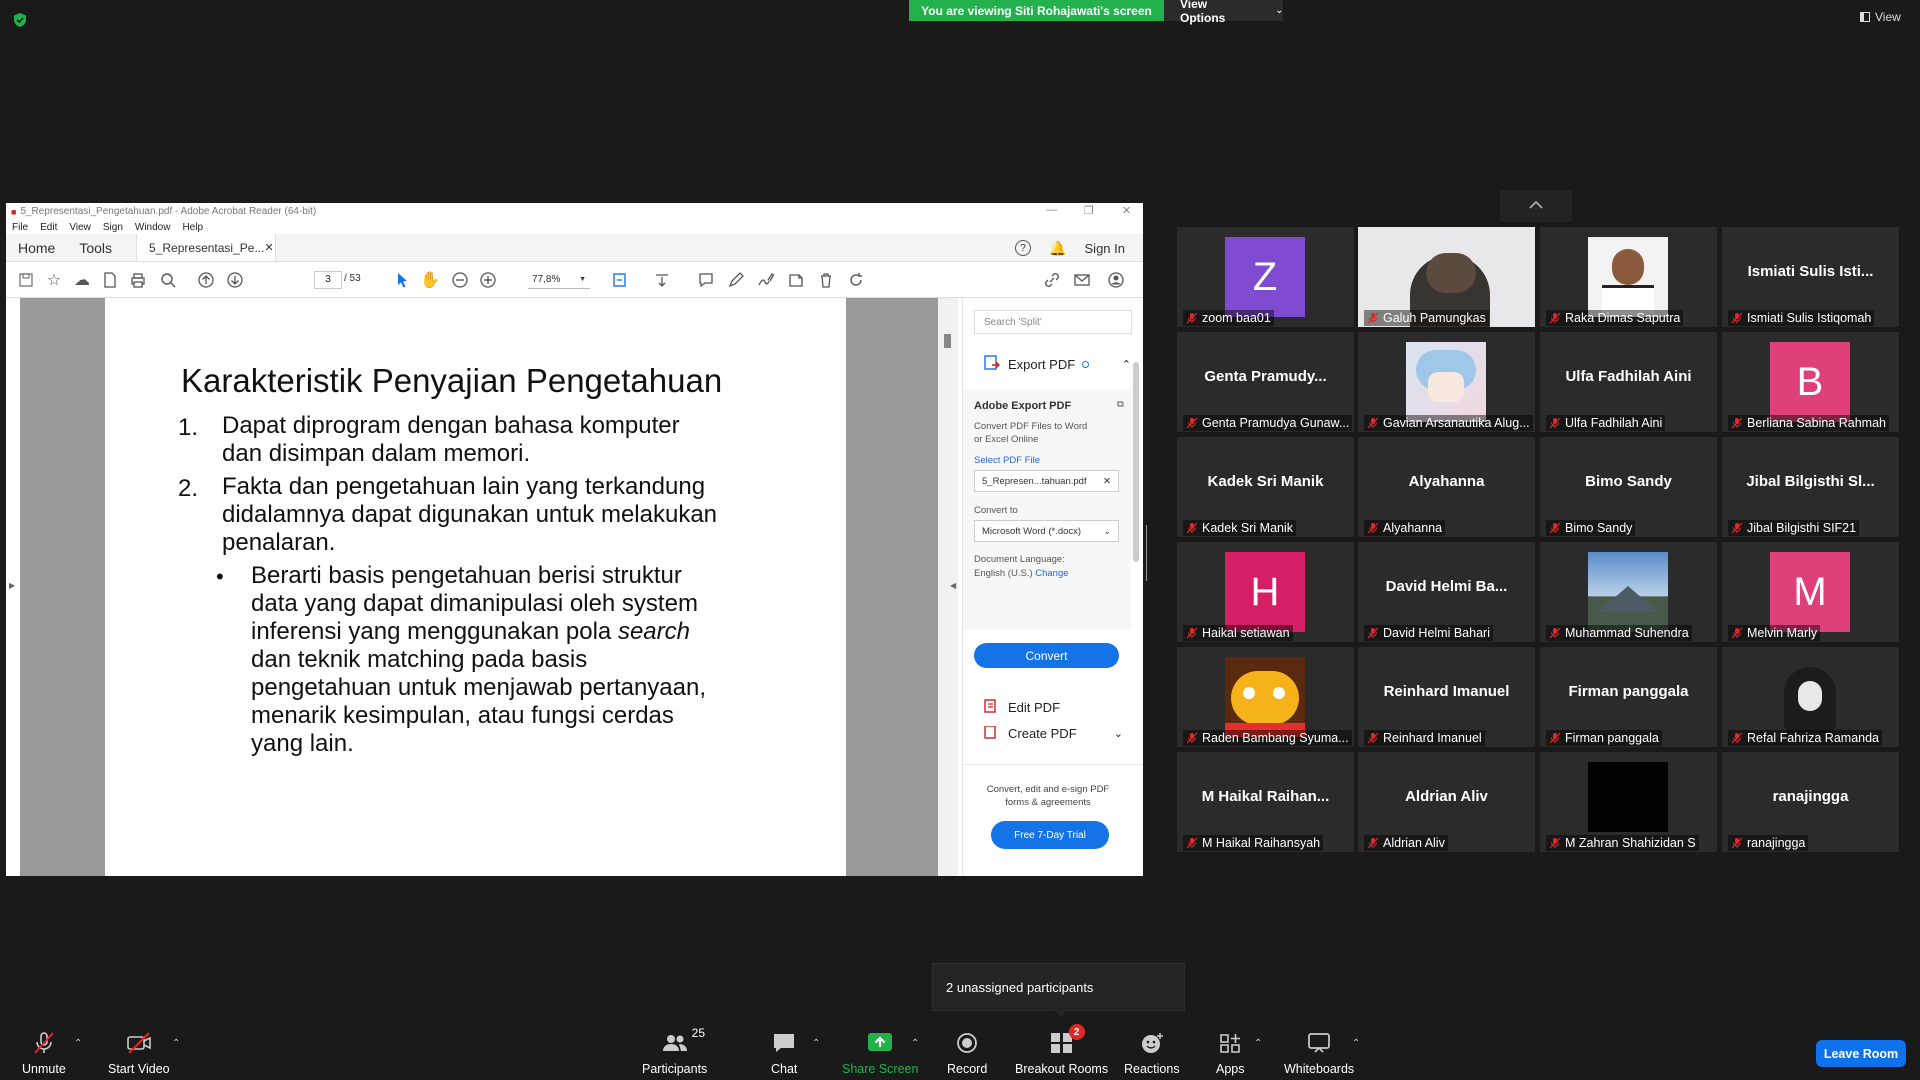  What do you see at coordinates (1810, 697) in the screenshot?
I see `participant-tile: Refal Fahriza Ramanda` at bounding box center [1810, 697].